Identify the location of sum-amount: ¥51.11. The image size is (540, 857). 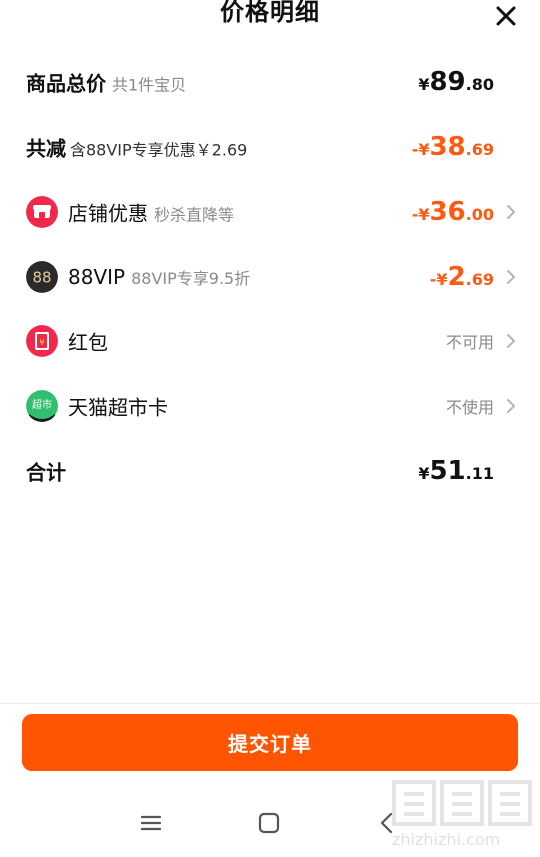
(456, 471).